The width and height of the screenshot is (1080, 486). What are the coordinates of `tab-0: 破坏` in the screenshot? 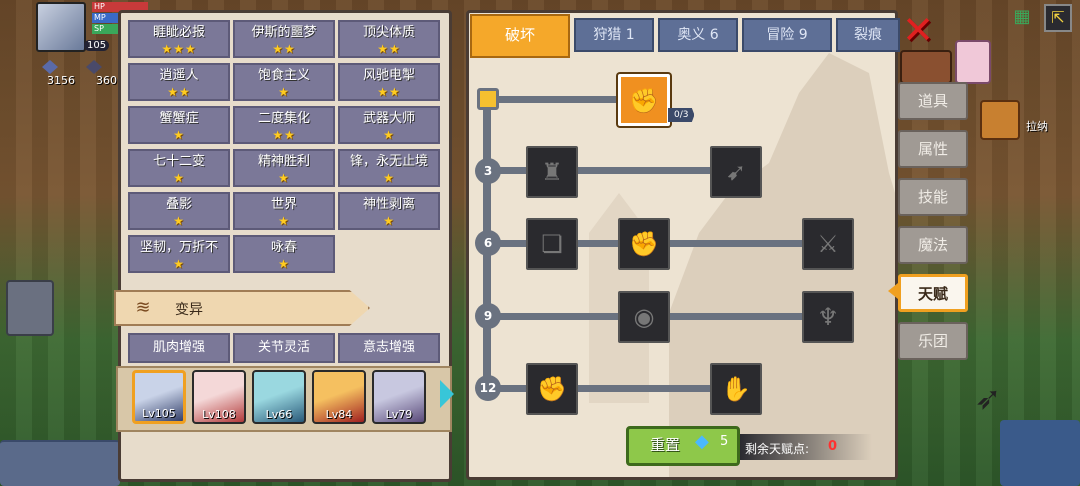 It's located at (520, 36).